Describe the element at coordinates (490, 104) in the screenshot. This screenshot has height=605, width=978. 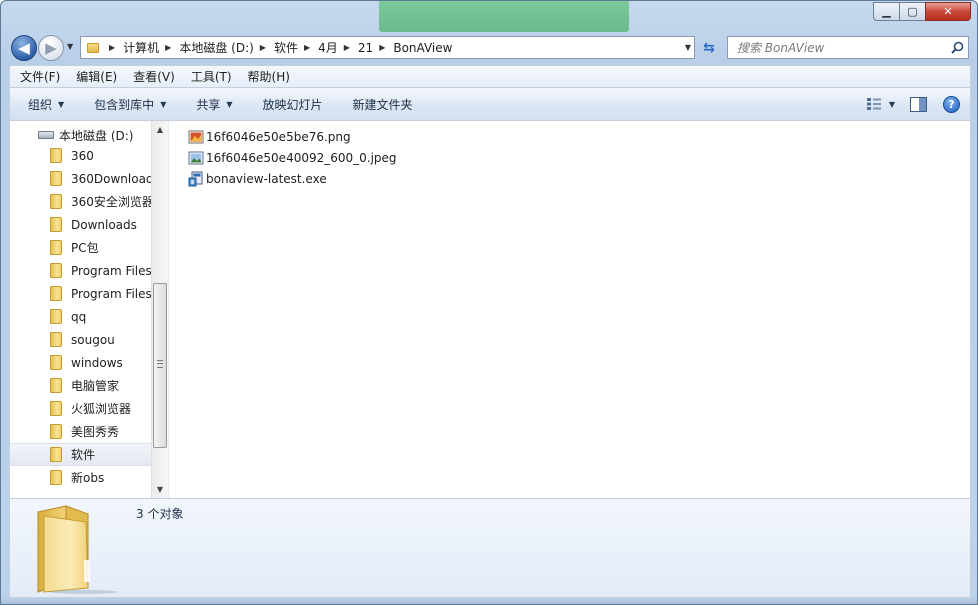
I see `command-bar: 组织 ▼ 包含到库中 ▼ 共享 ▼ 放映幻灯片 新建文件夹 ▼ ?` at that location.